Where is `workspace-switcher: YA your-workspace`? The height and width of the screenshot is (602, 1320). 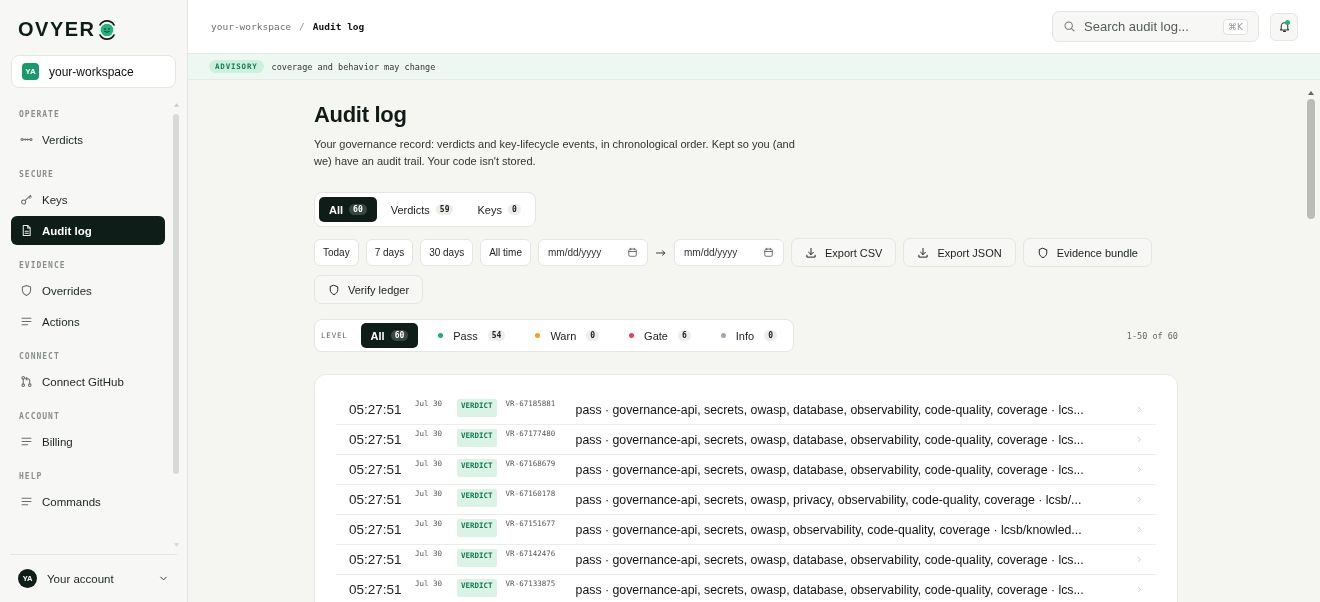
workspace-switcher: YA your-workspace is located at coordinates (93, 71).